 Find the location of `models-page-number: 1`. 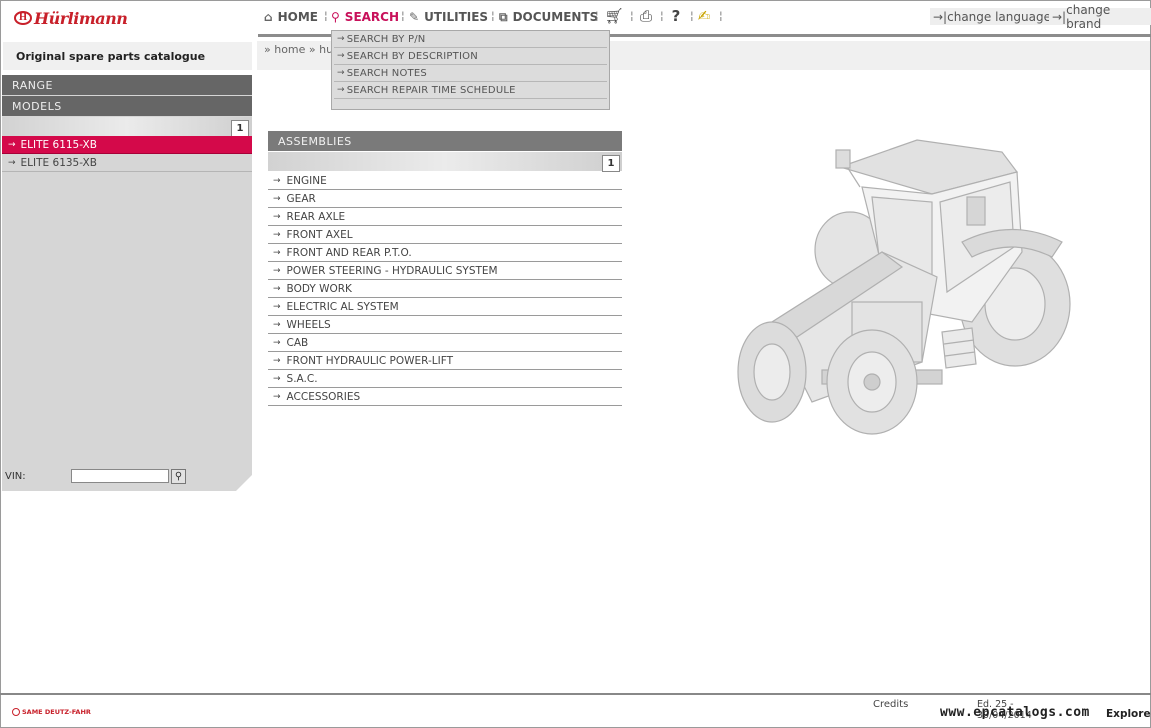

models-page-number: 1 is located at coordinates (240, 128).